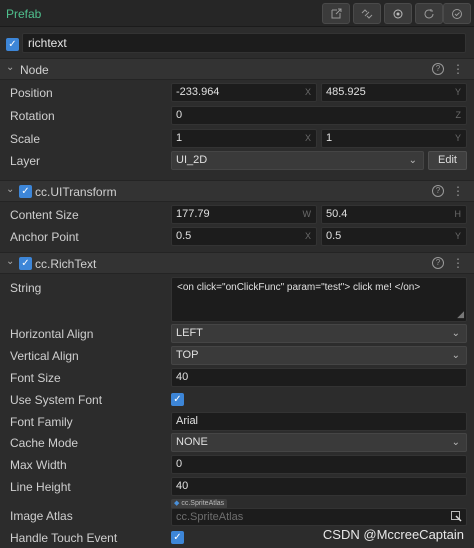  What do you see at coordinates (336, 13) in the screenshot?
I see `export-icon` at bounding box center [336, 13].